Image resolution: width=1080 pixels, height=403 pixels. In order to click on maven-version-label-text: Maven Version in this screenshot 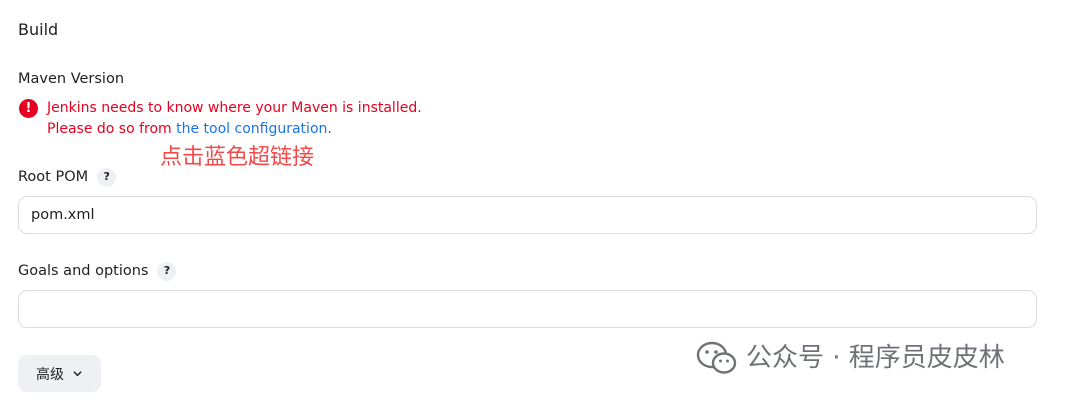, I will do `click(71, 79)`.